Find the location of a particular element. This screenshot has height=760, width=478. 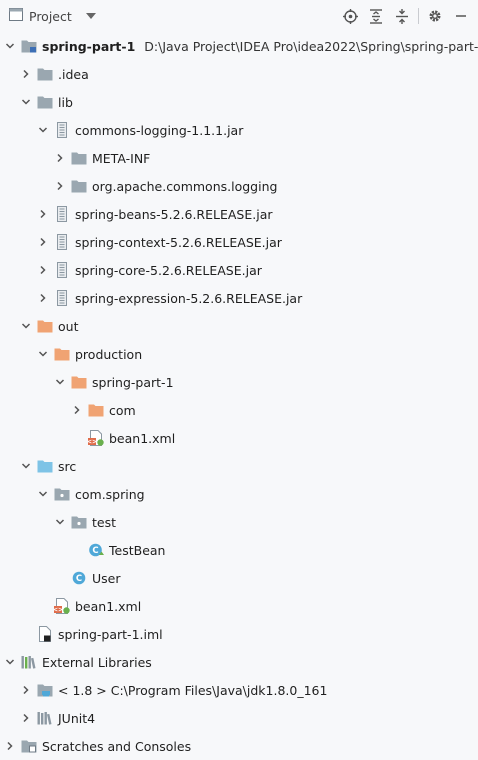

toolbar-divider is located at coordinates (418, 16).